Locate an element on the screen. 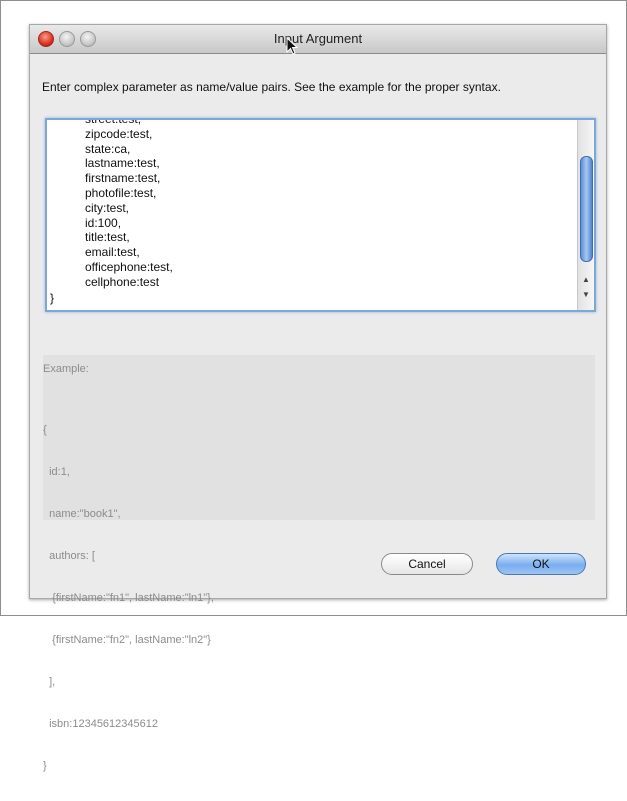 Image resolution: width=627 pixels, height=801 pixels. window-title: Input Argument is located at coordinates (318, 38).